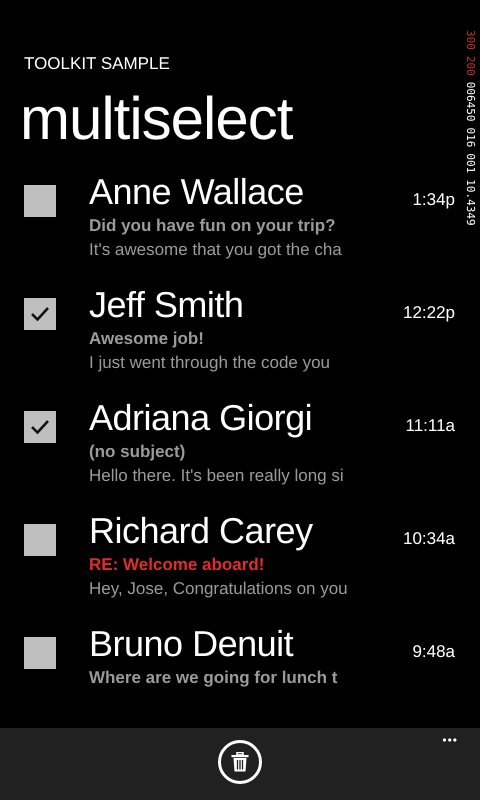 The height and width of the screenshot is (800, 480). What do you see at coordinates (430, 426) in the screenshot?
I see `message-time: 11:11a` at bounding box center [430, 426].